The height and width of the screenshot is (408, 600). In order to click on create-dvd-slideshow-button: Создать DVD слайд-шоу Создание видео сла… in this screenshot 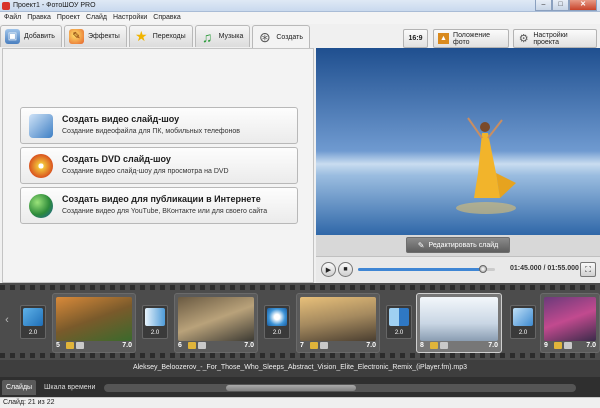, I will do `click(159, 165)`.